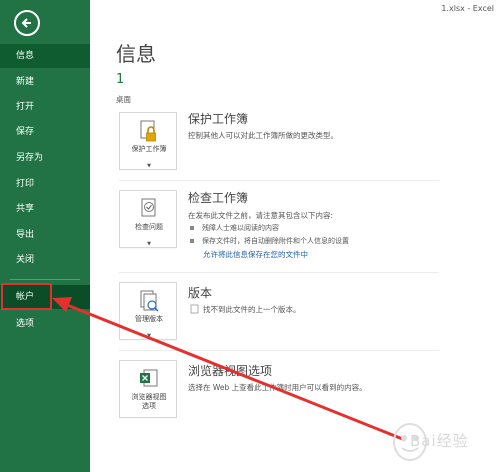 This screenshot has width=500, height=472. I want to click on watermark-text: Bai经验, so click(439, 441).